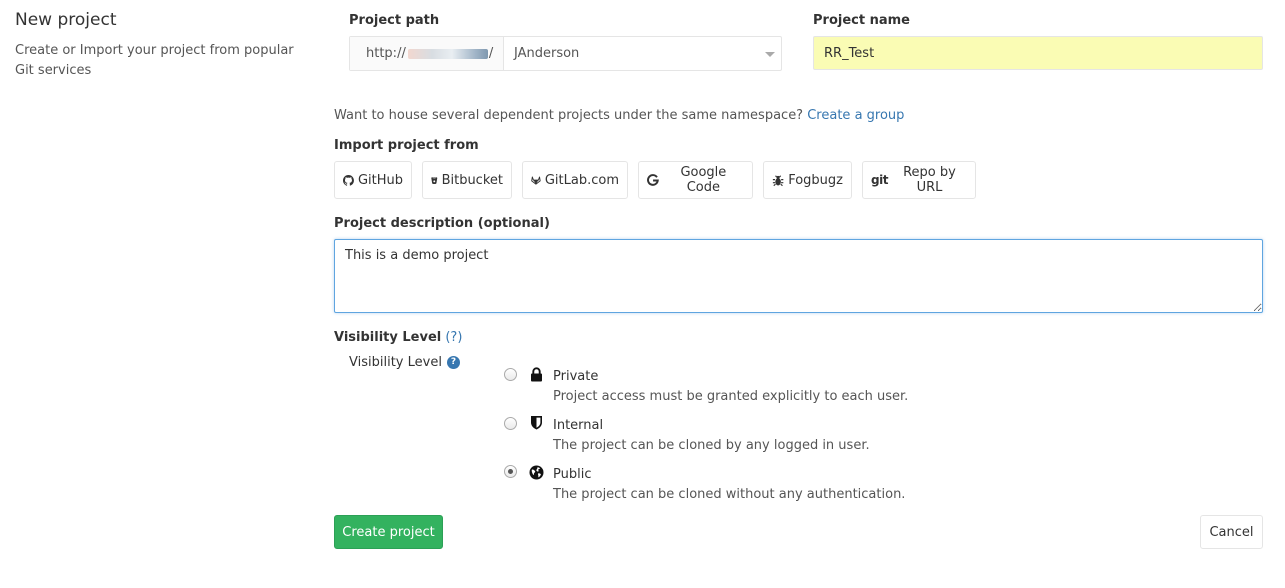 This screenshot has width=1285, height=588. What do you see at coordinates (547, 53) in the screenshot?
I see `namespace-value: JAnderson` at bounding box center [547, 53].